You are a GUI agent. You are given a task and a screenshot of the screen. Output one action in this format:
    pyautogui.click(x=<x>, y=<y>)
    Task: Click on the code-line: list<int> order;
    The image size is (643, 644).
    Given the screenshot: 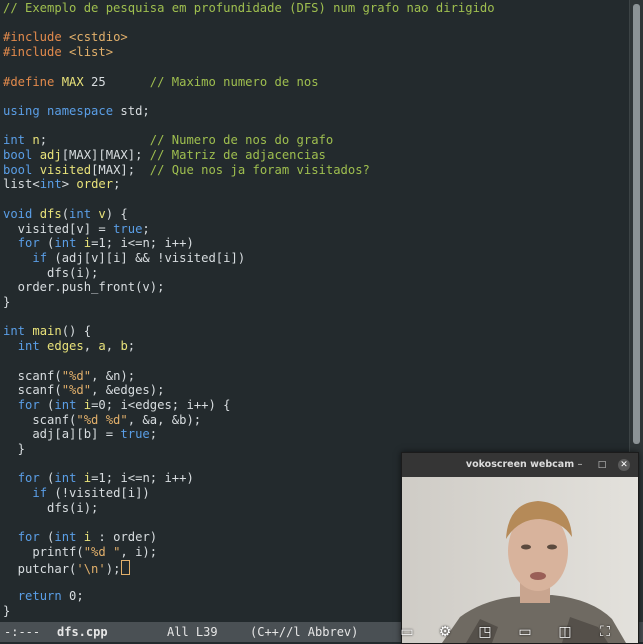 What is the action you would take?
    pyautogui.click(x=61, y=184)
    